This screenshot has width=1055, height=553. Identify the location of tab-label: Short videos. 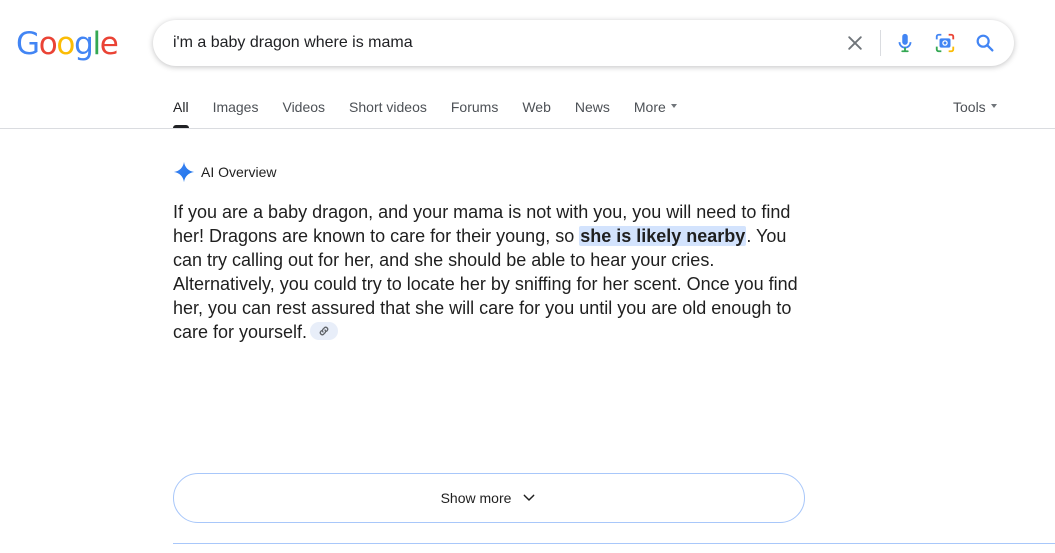
(388, 107).